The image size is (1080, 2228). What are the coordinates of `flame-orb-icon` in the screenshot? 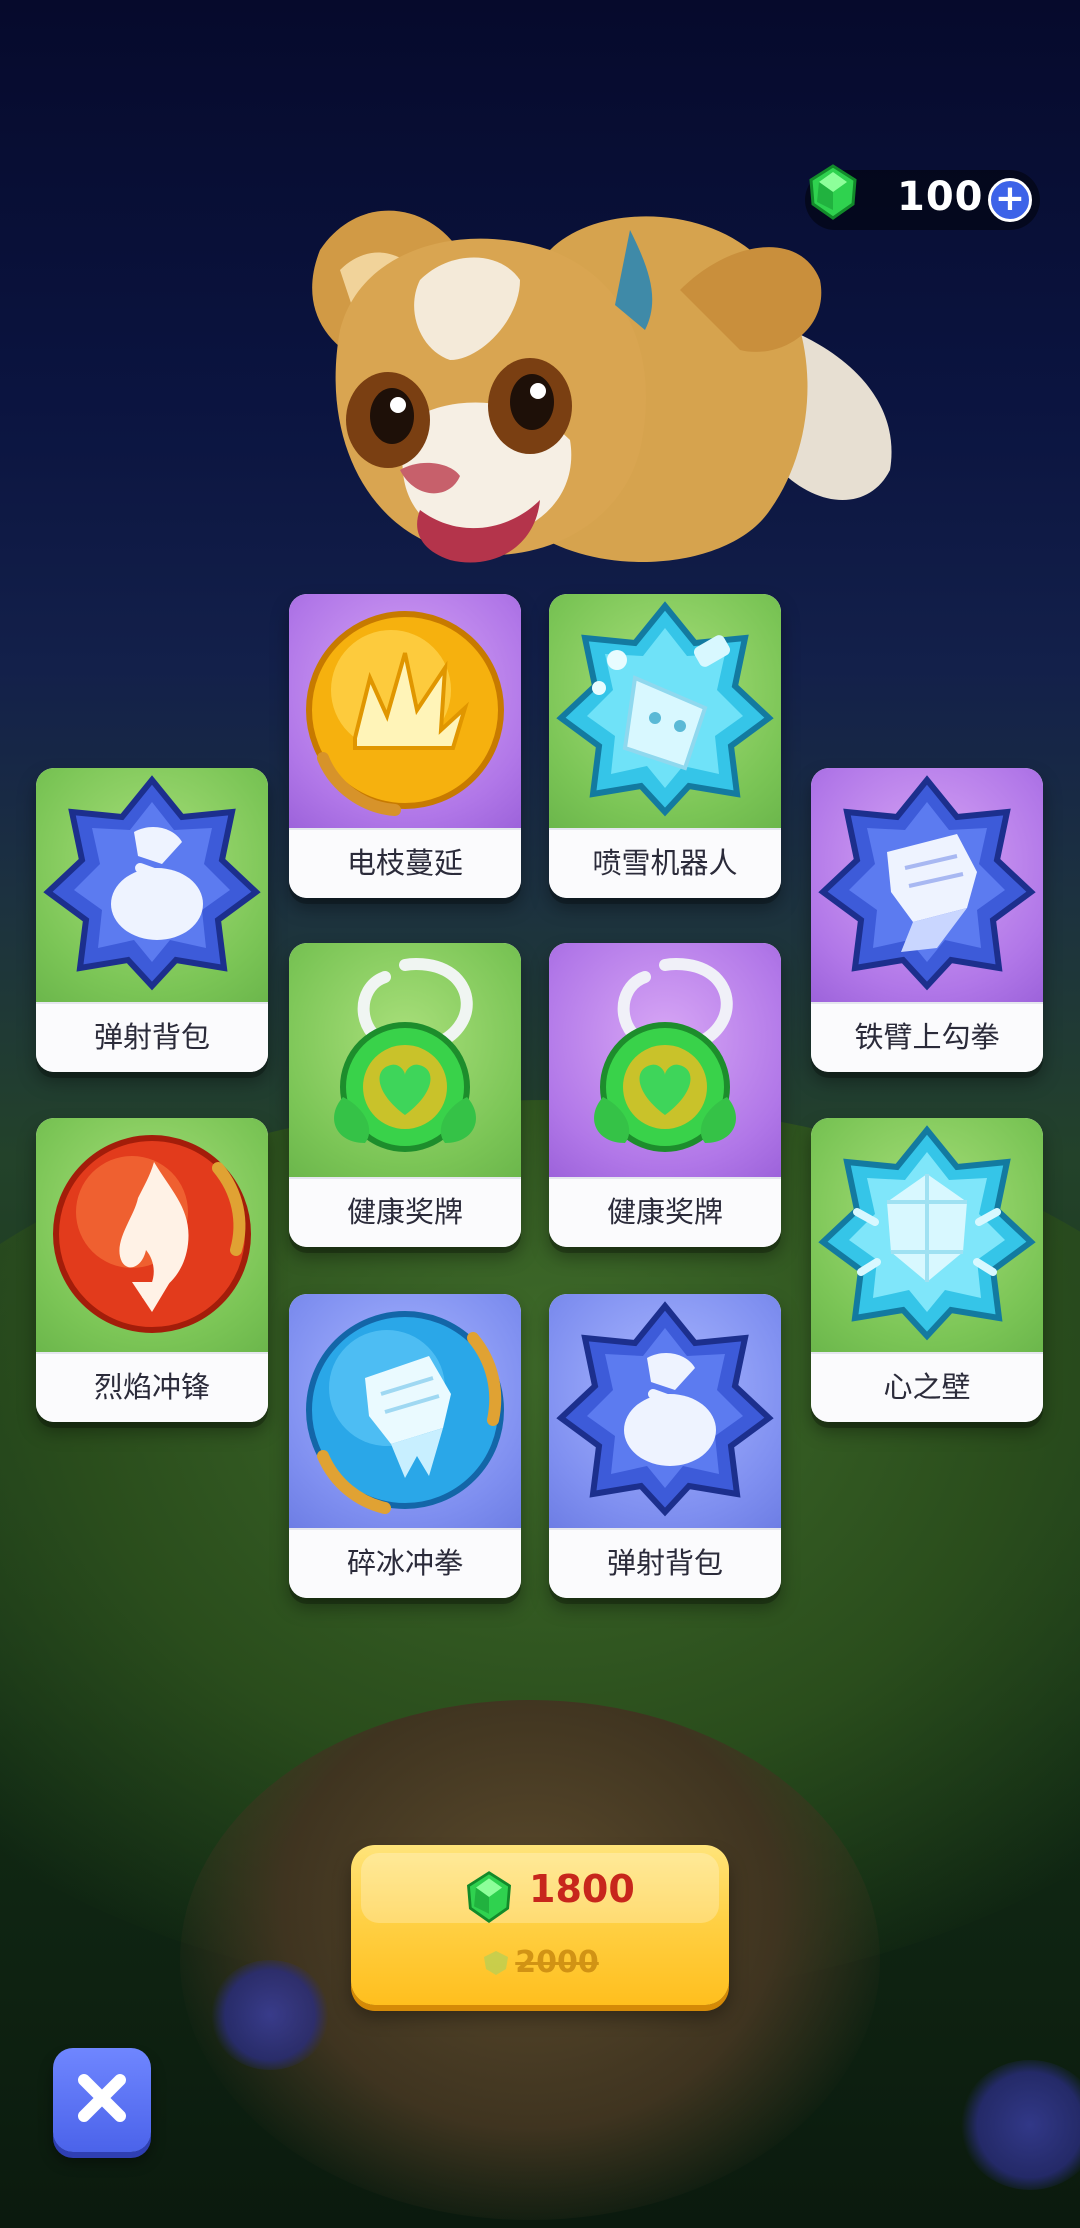 It's located at (152, 1234).